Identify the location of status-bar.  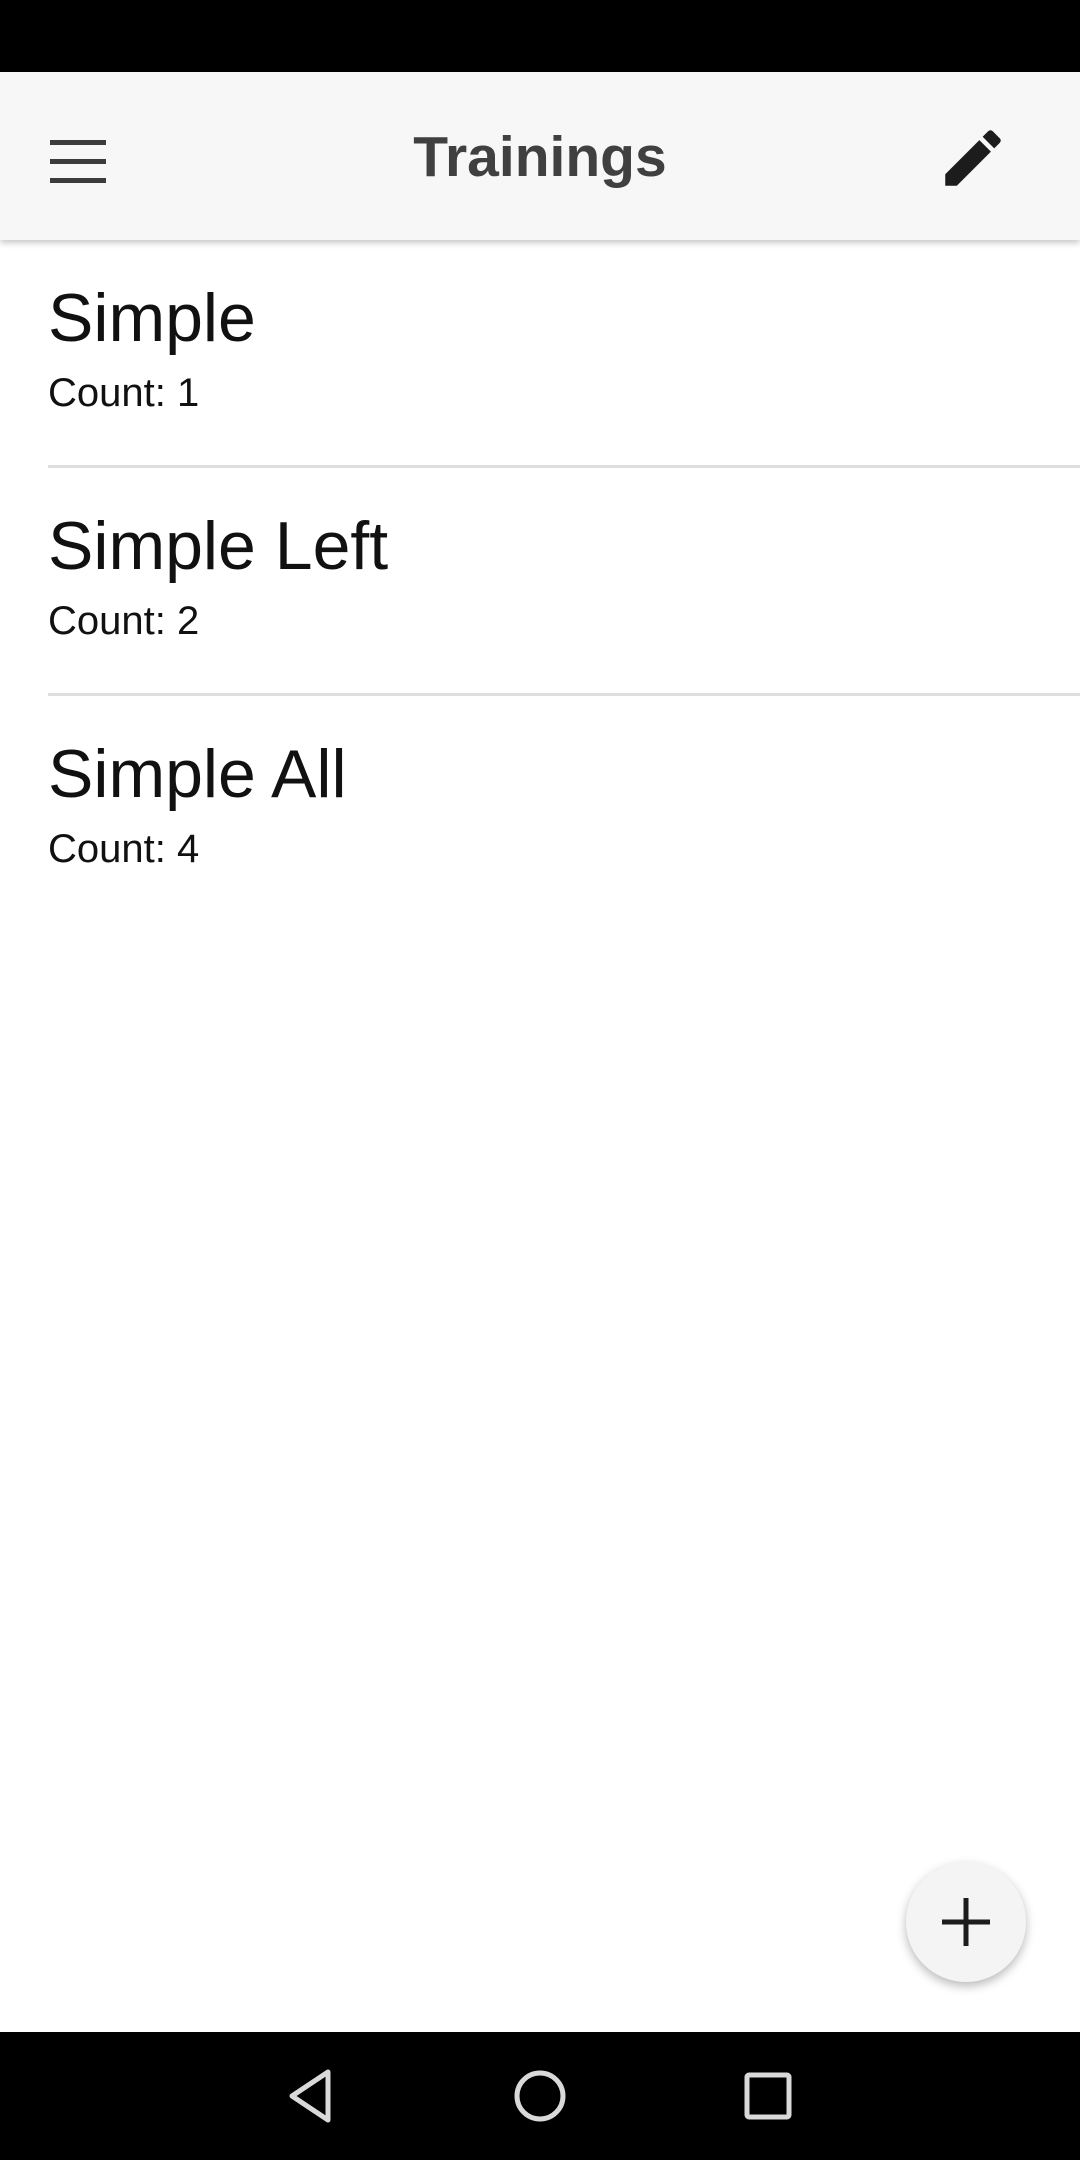
(540, 36).